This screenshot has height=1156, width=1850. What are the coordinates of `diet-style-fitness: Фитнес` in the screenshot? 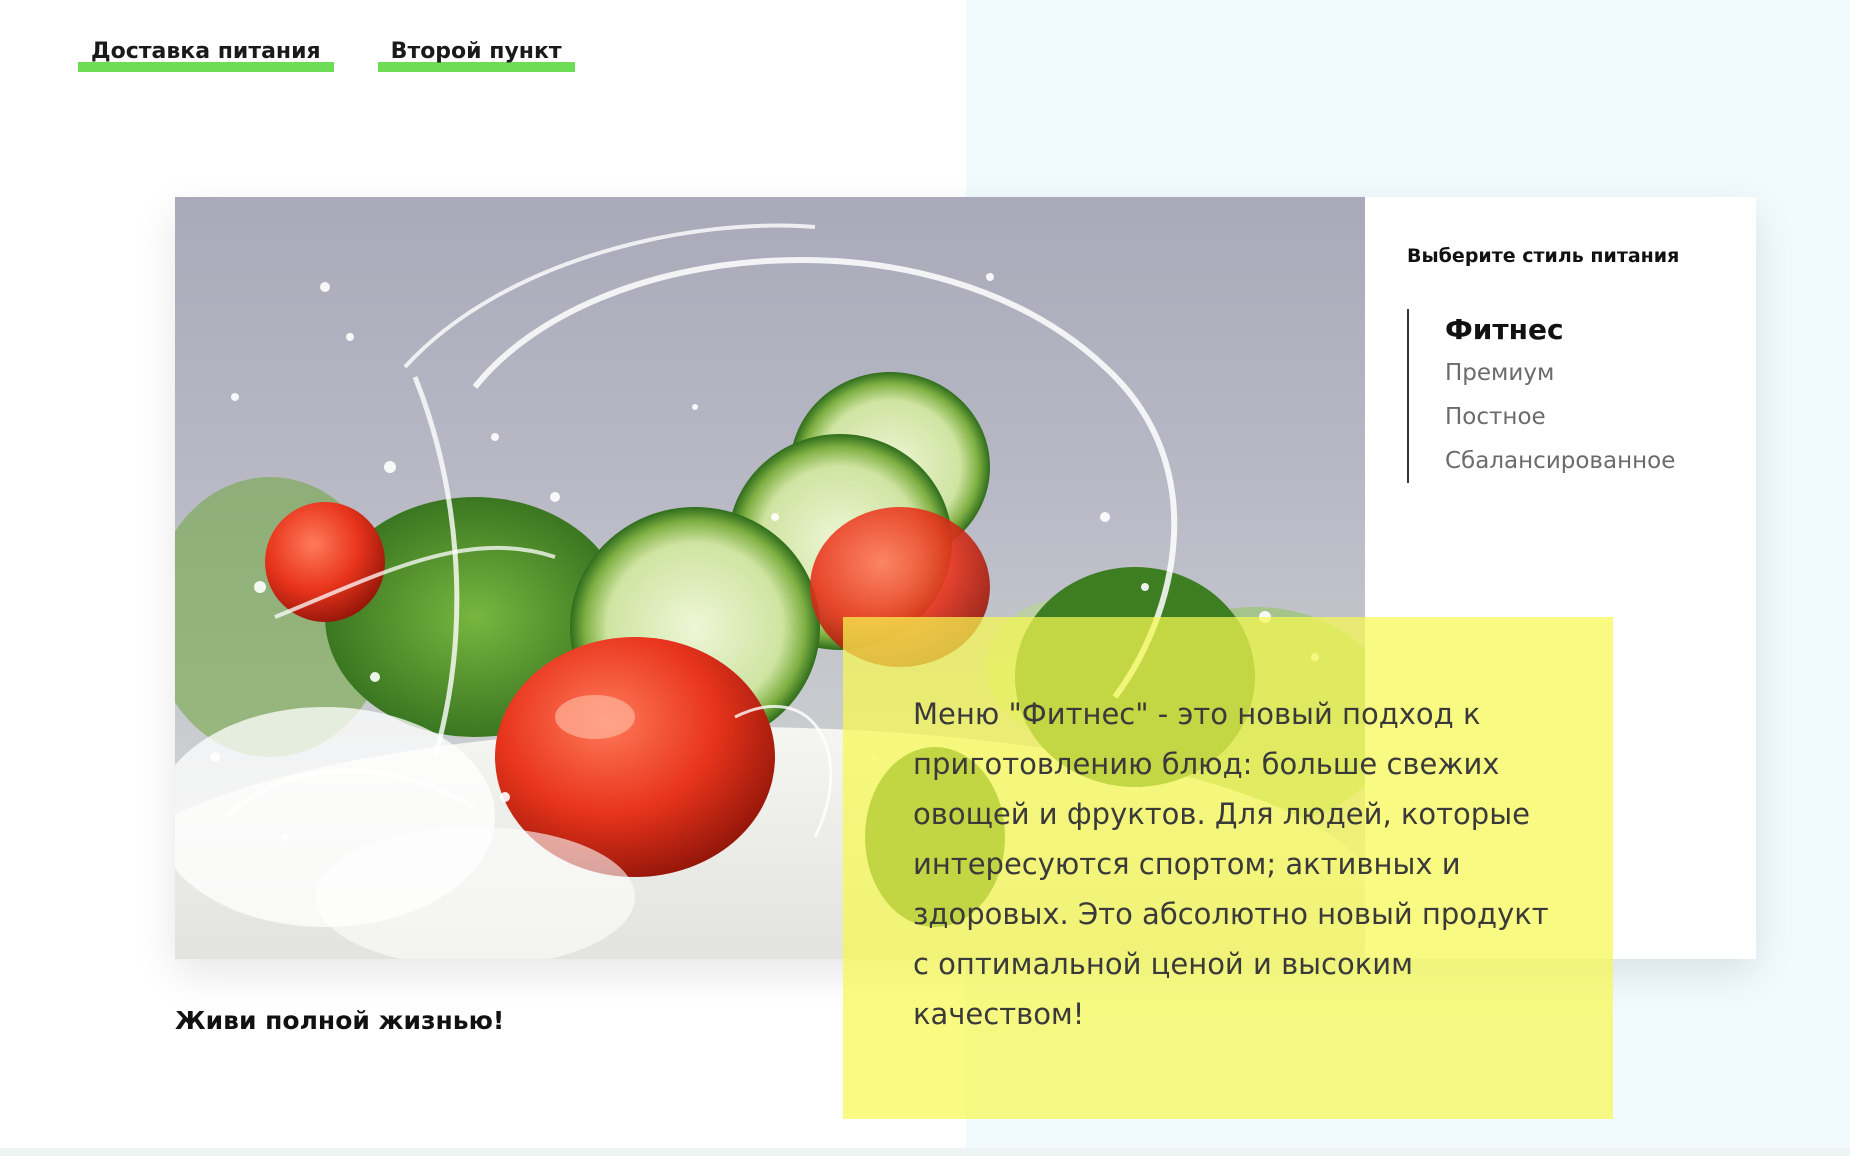 It's located at (1586, 330).